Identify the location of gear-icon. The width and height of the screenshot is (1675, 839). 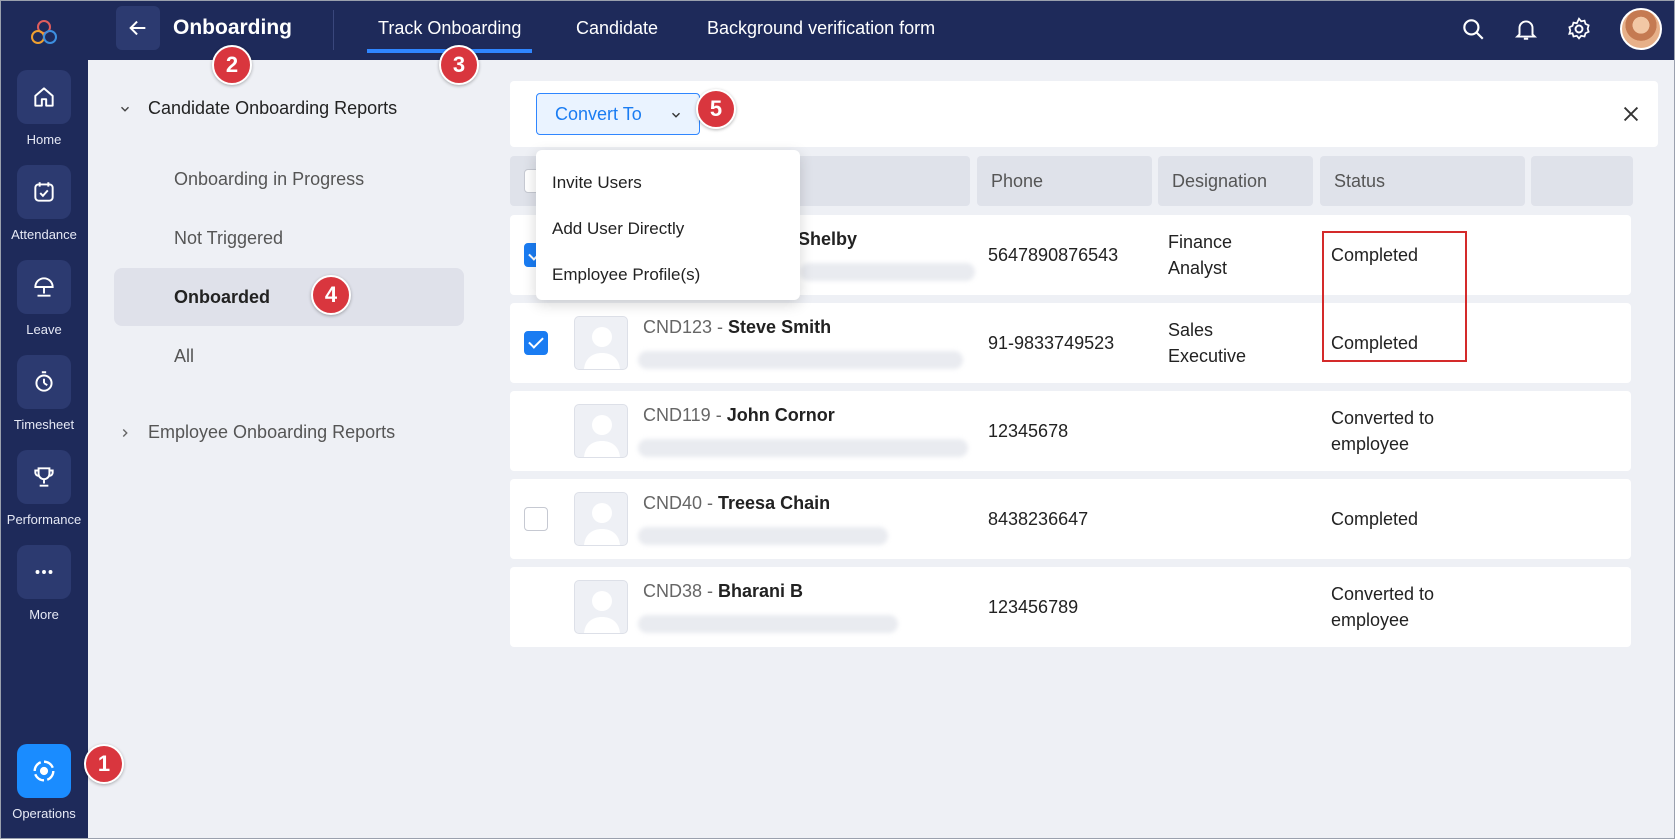
(1579, 29).